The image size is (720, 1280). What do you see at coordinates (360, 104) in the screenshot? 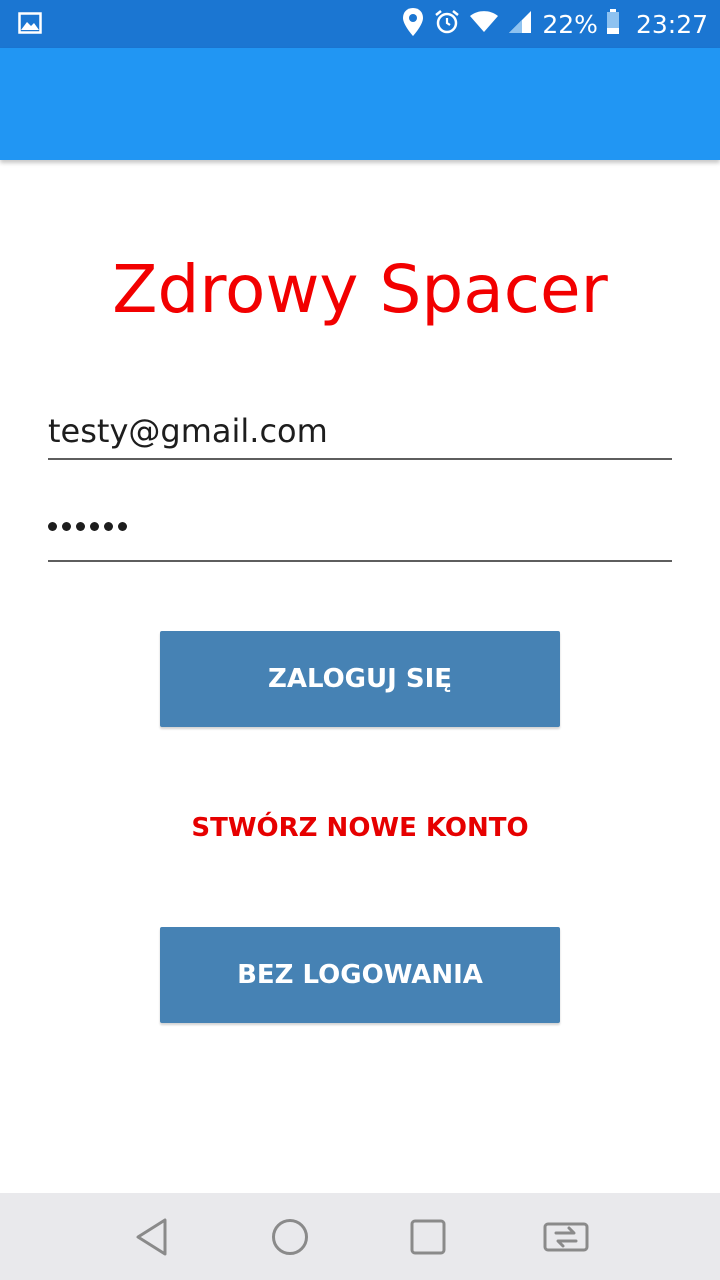
I see `app-bar` at bounding box center [360, 104].